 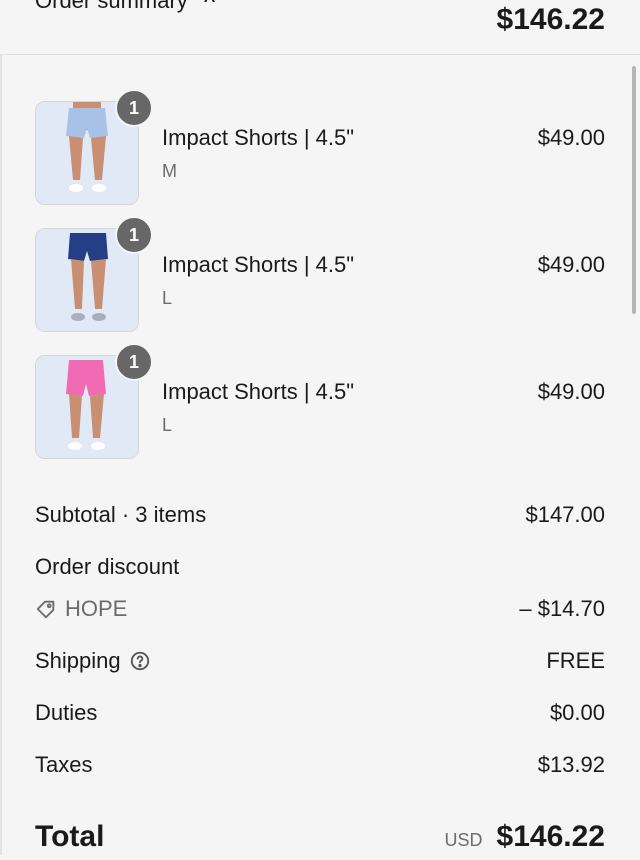 I want to click on shipping-label: Shipping, so click(x=78, y=660).